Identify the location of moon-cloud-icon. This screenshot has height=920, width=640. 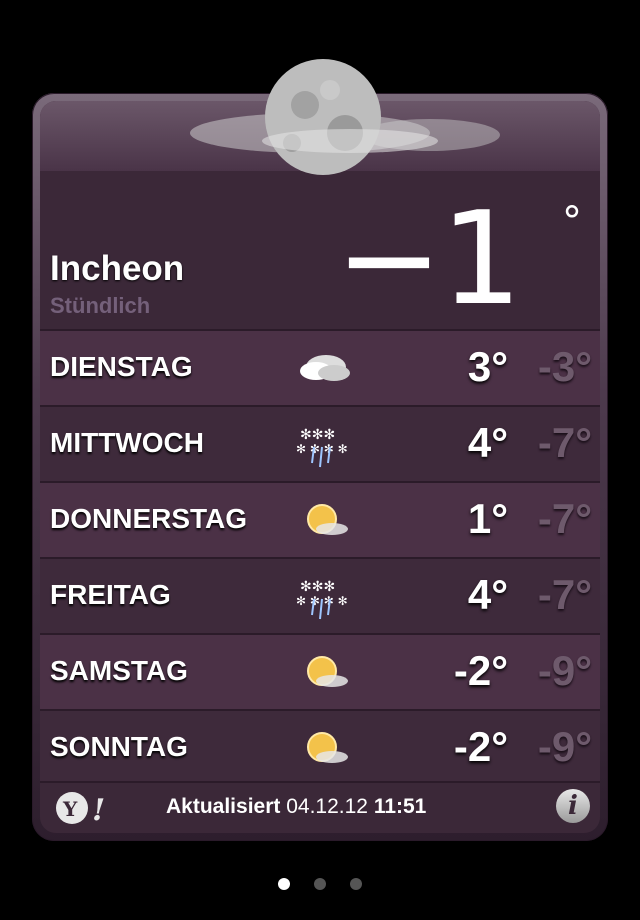
(345, 117).